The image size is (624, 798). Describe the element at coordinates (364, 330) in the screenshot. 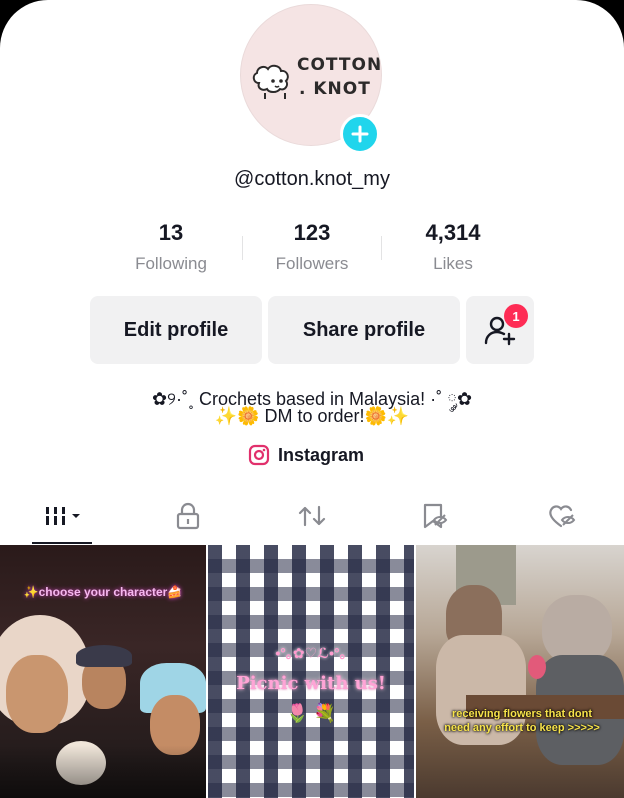

I see `share-profile-button: Share profile` at that location.